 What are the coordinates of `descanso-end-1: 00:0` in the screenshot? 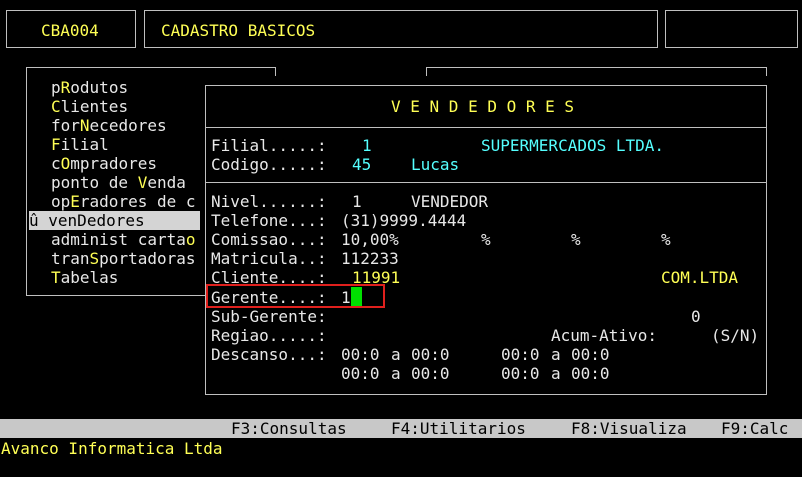 It's located at (430, 354).